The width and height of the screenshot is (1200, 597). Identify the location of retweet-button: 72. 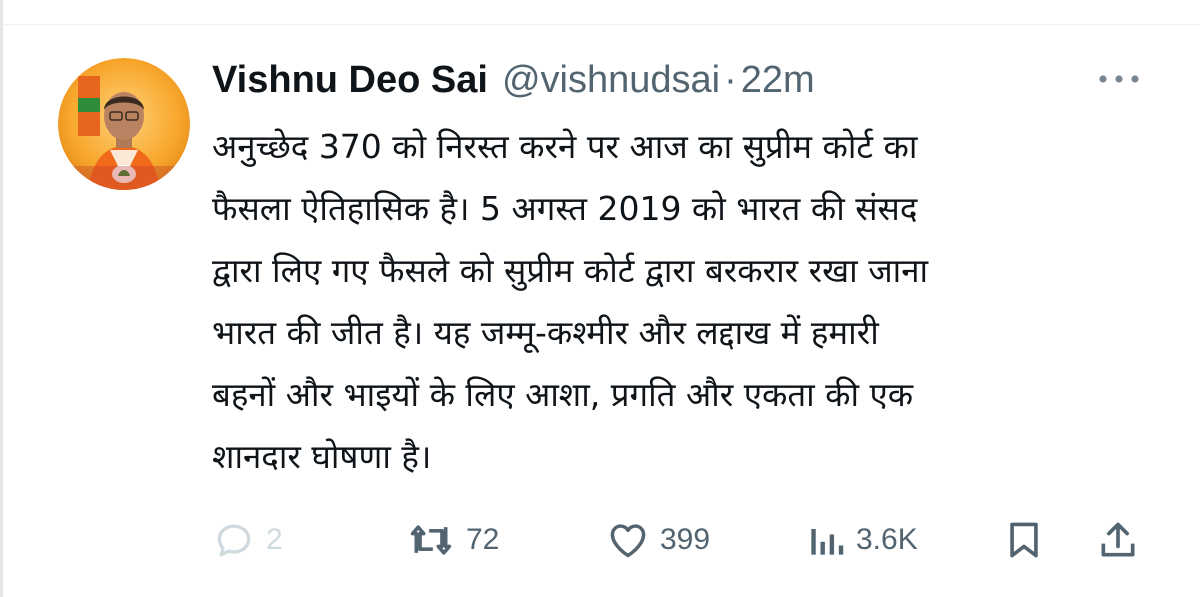
(452, 540).